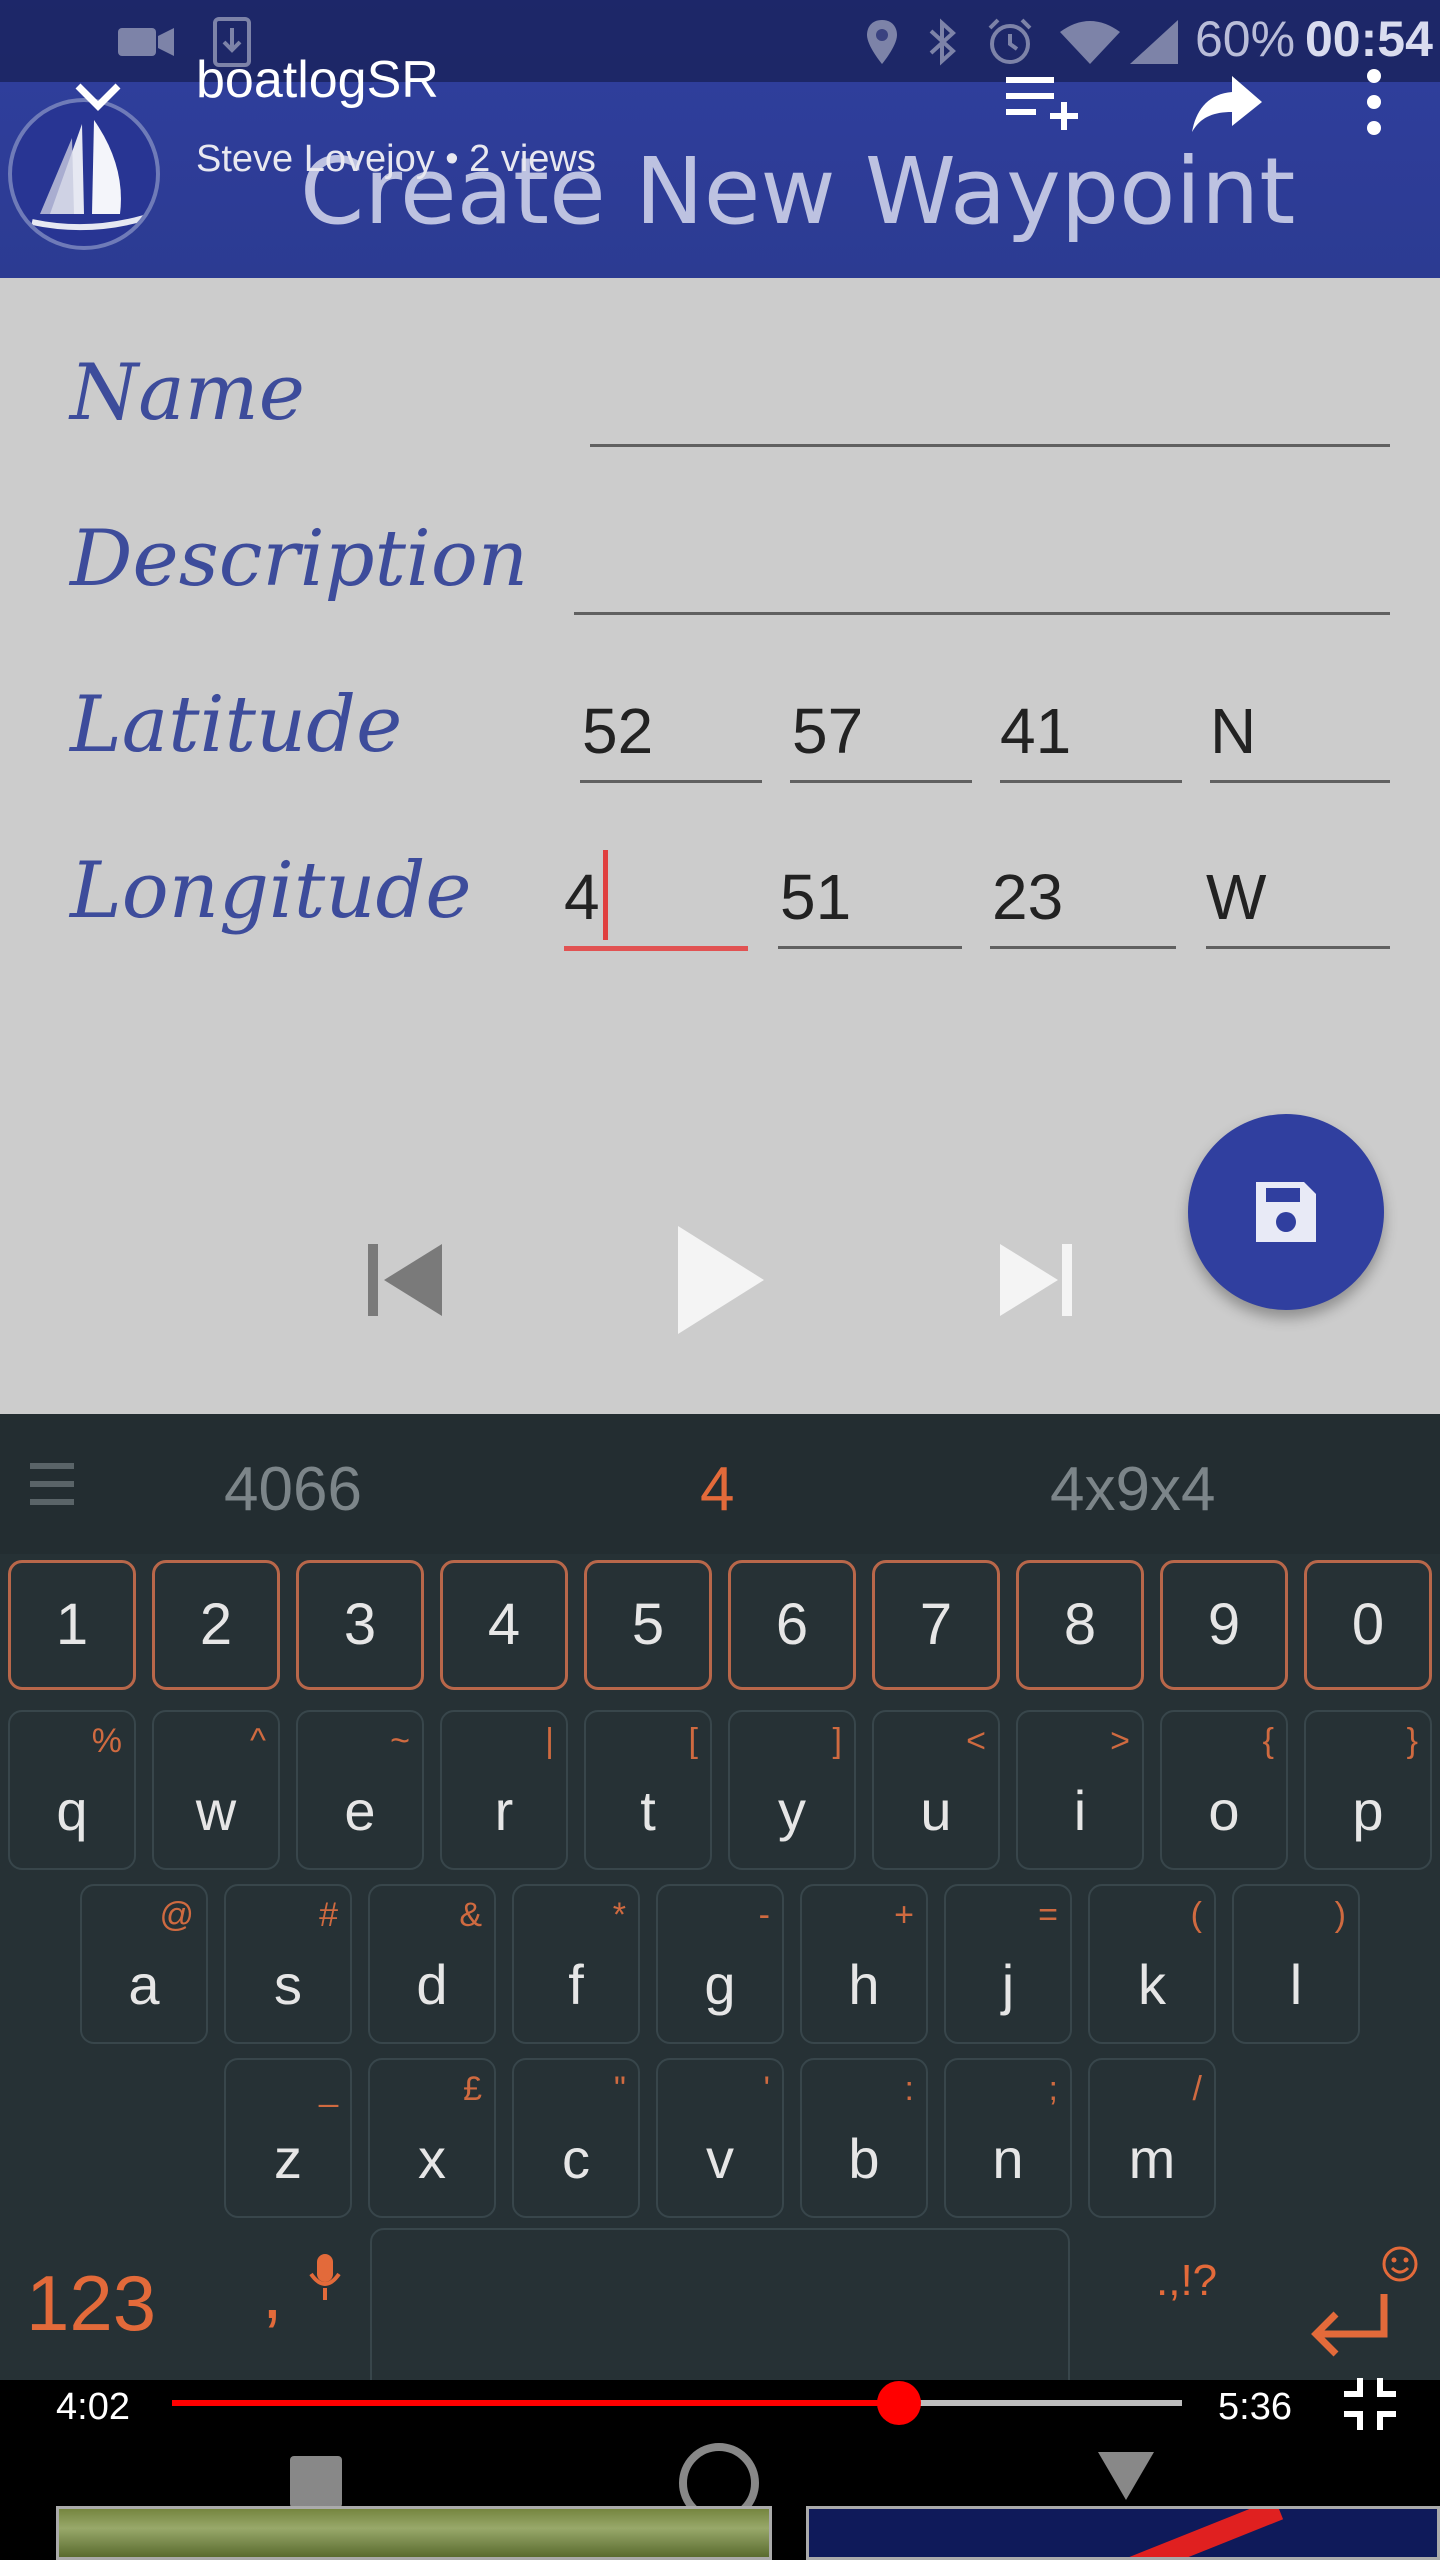  What do you see at coordinates (1186, 2281) in the screenshot?
I see `punctuation-key: .,!?` at bounding box center [1186, 2281].